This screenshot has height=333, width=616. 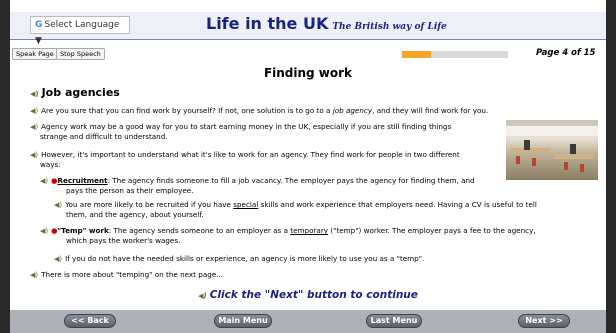 What do you see at coordinates (309, 230) in the screenshot?
I see `temporary-link: temporary` at bounding box center [309, 230].